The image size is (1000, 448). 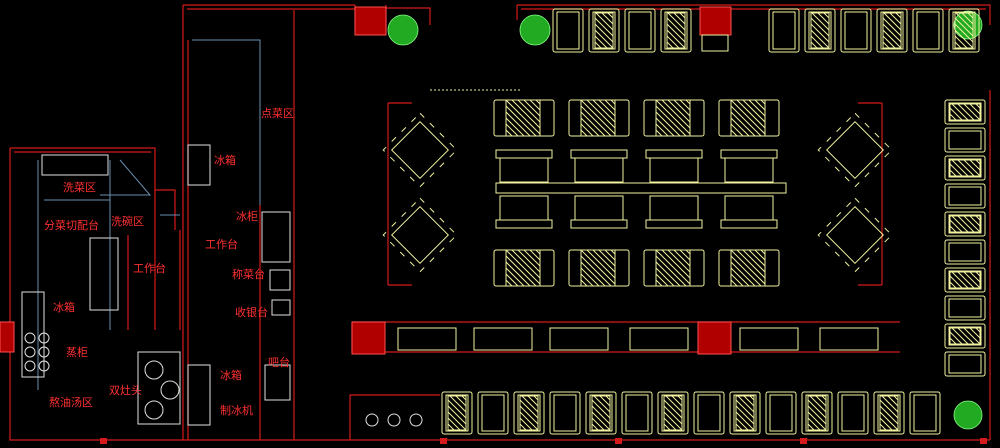 What do you see at coordinates (277, 113) in the screenshot?
I see `label-dianchaiqu: 点菜区` at bounding box center [277, 113].